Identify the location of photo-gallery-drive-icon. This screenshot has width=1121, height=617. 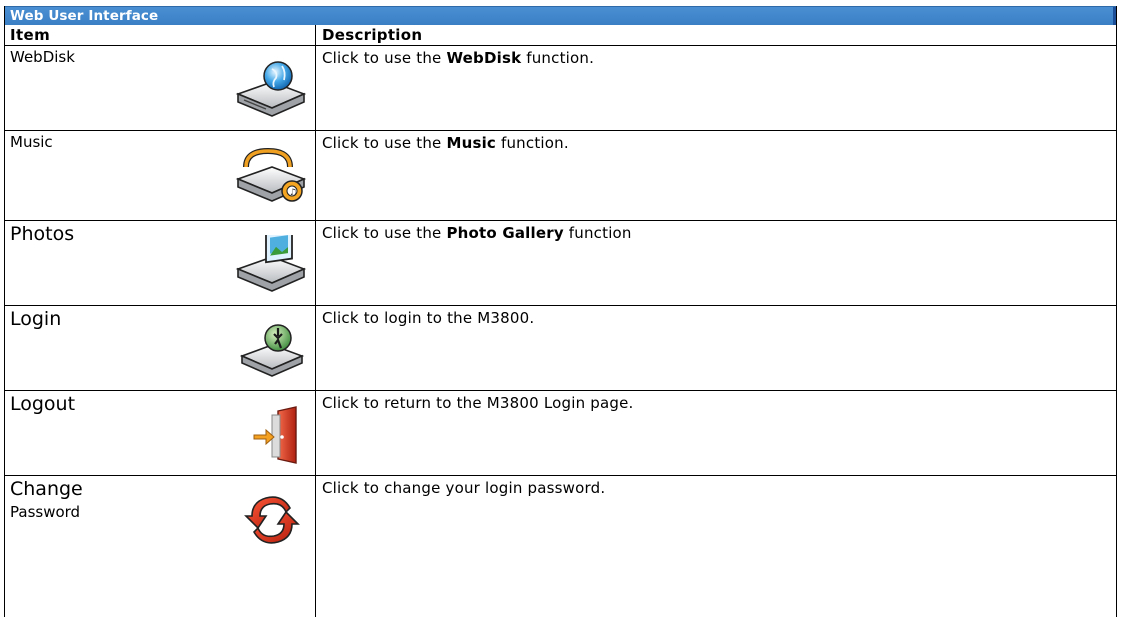
(270, 261).